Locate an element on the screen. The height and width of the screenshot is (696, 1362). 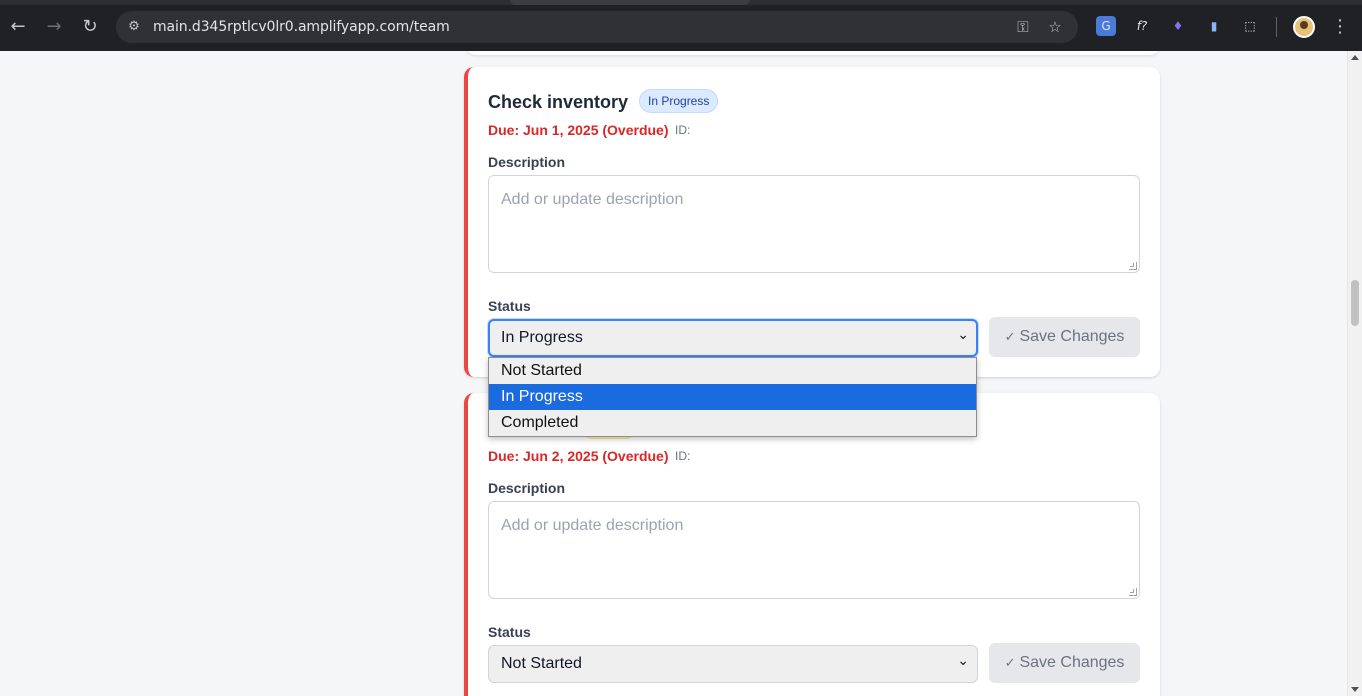
more-menu-icon: ⋮ is located at coordinates (1340, 27).